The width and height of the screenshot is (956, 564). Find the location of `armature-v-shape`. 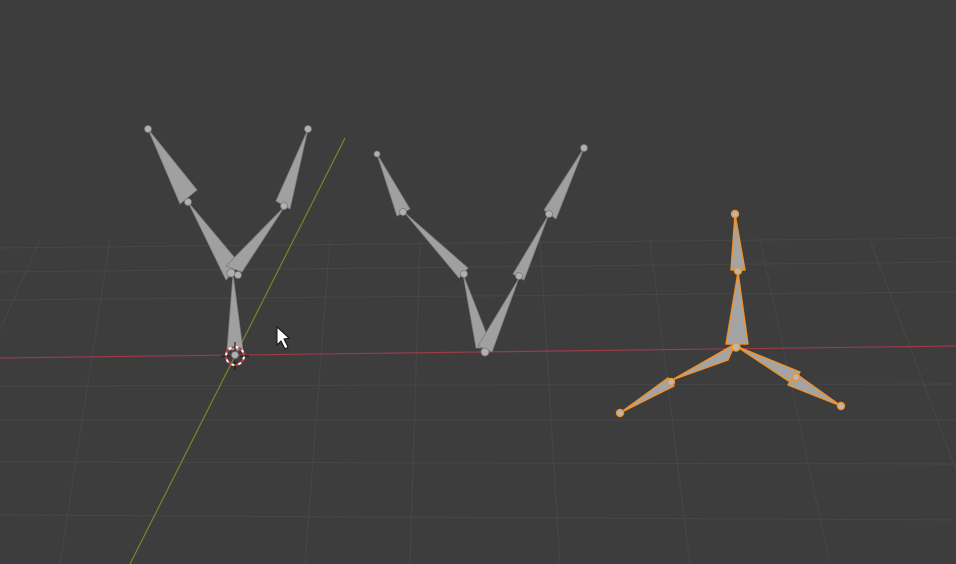

armature-v-shape is located at coordinates (480, 250).